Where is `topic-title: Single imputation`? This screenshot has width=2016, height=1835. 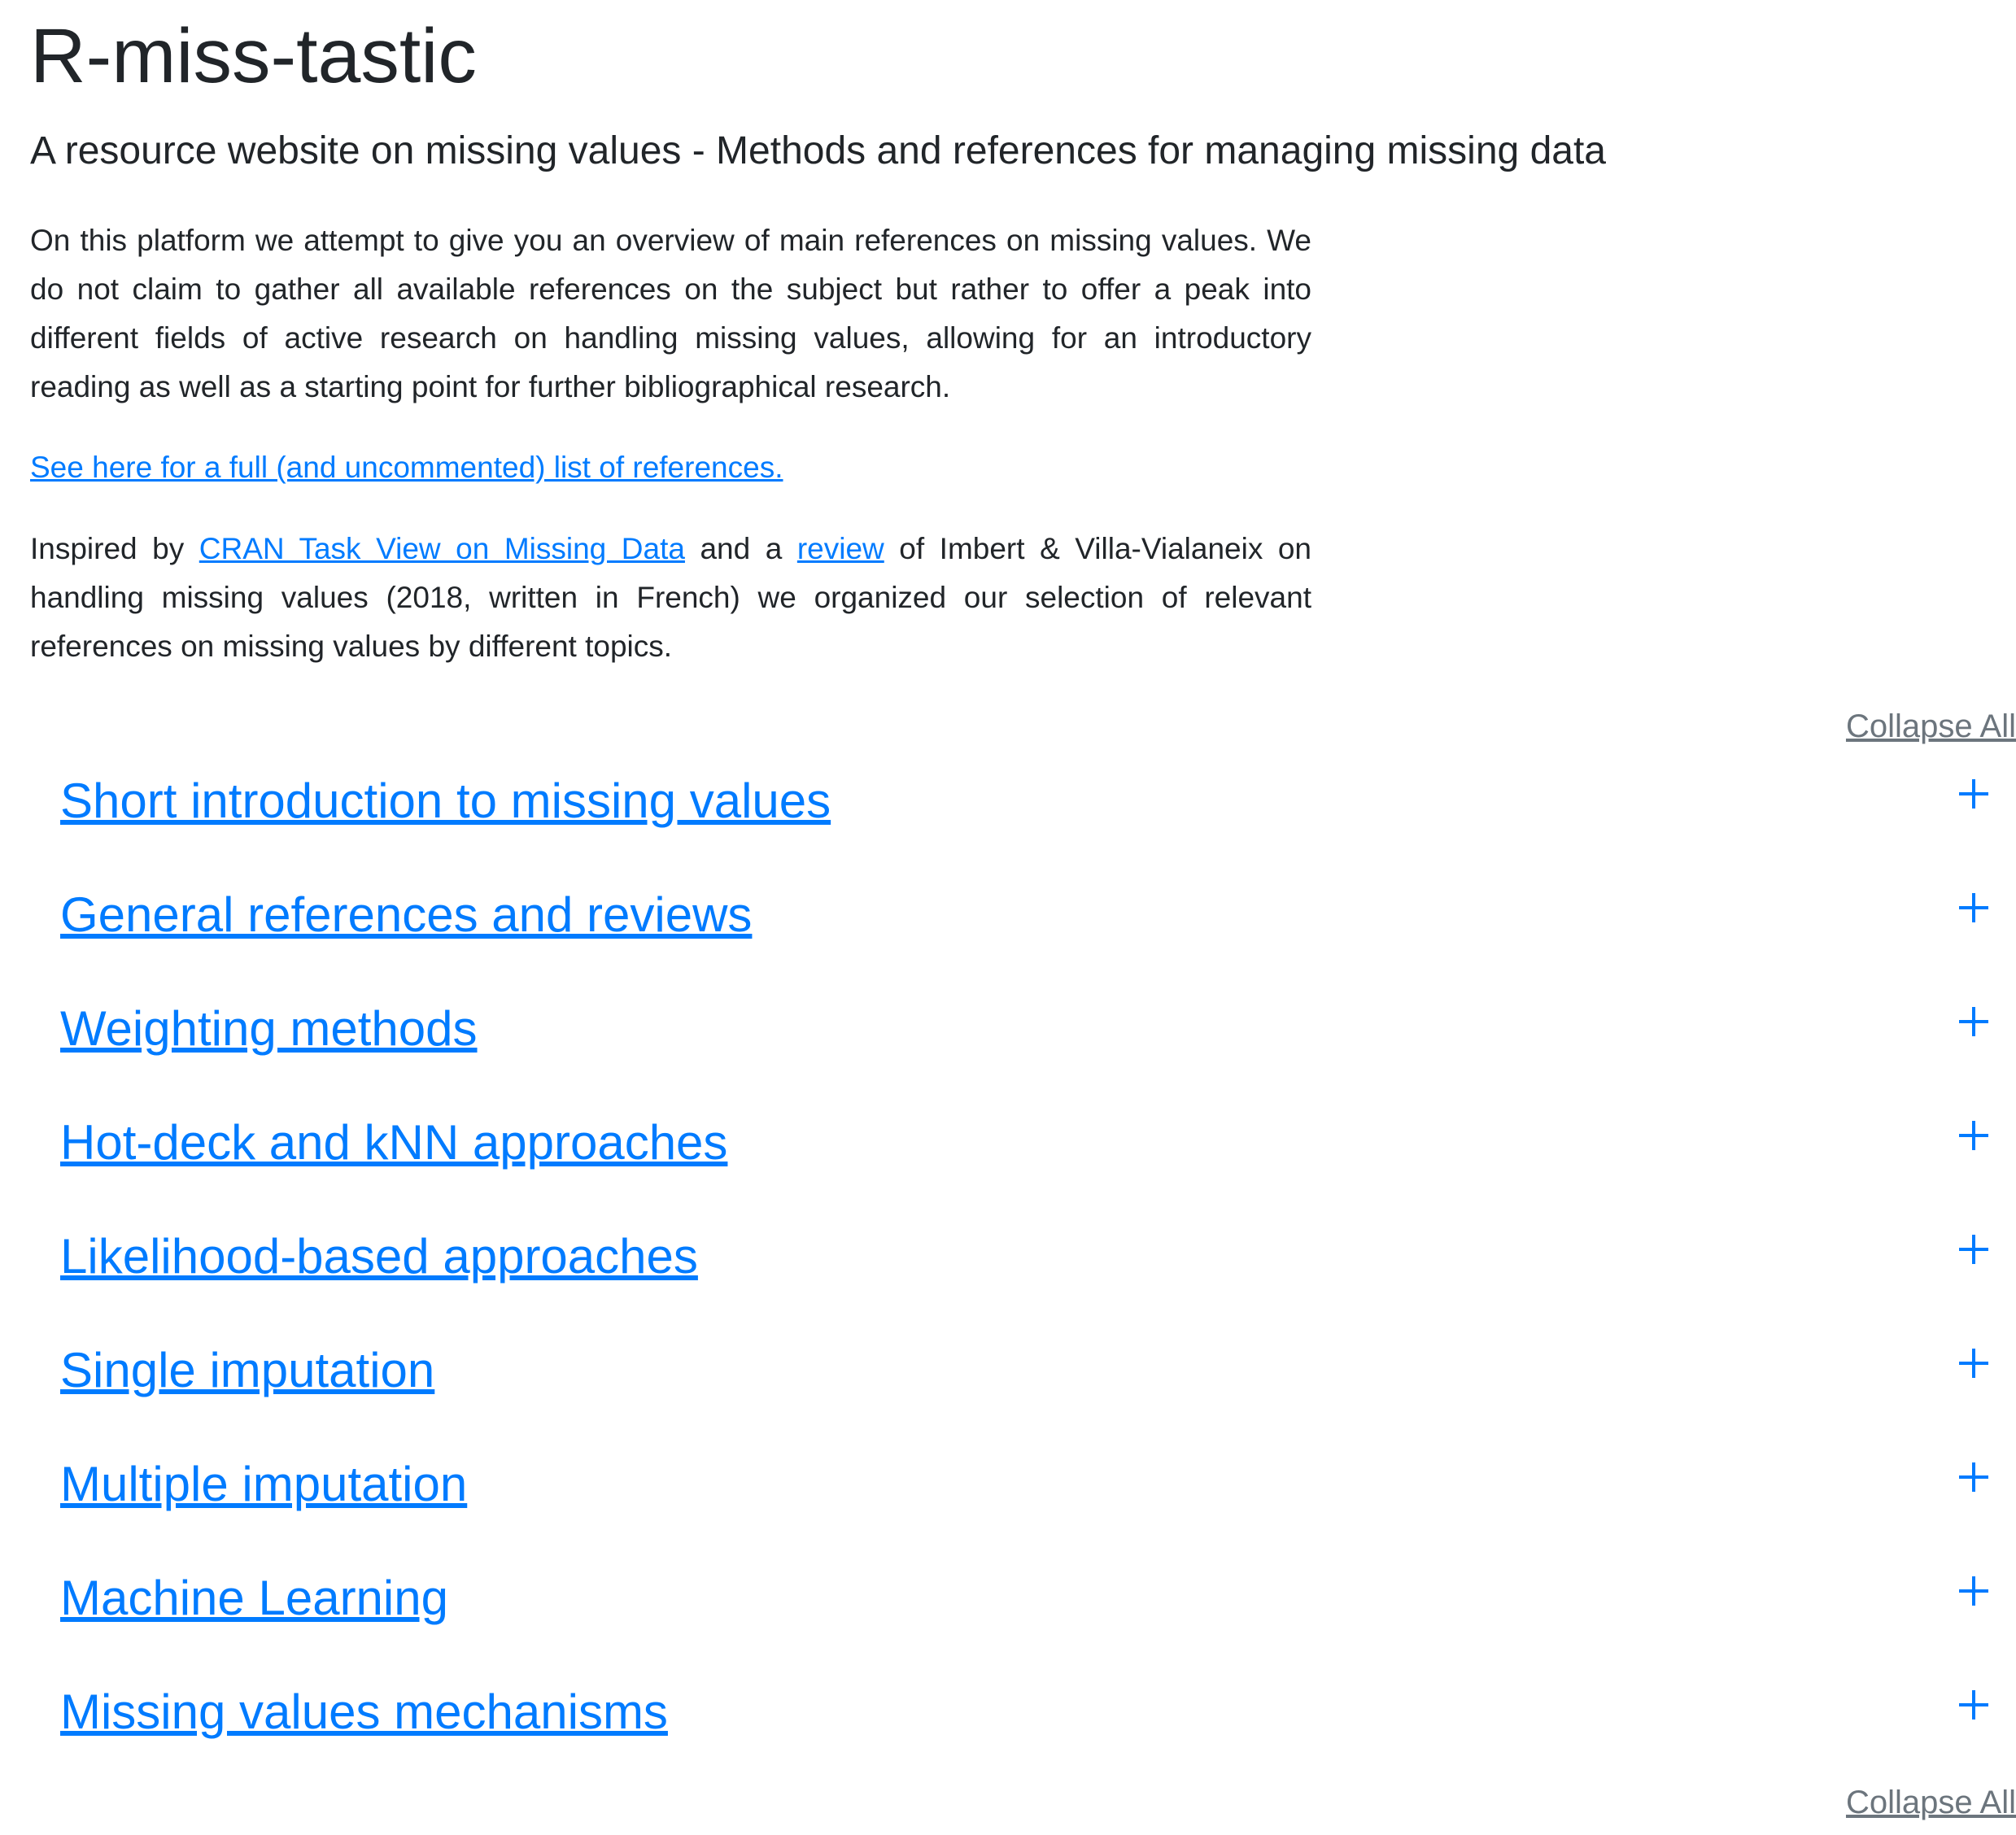 topic-title: Single imputation is located at coordinates (247, 1370).